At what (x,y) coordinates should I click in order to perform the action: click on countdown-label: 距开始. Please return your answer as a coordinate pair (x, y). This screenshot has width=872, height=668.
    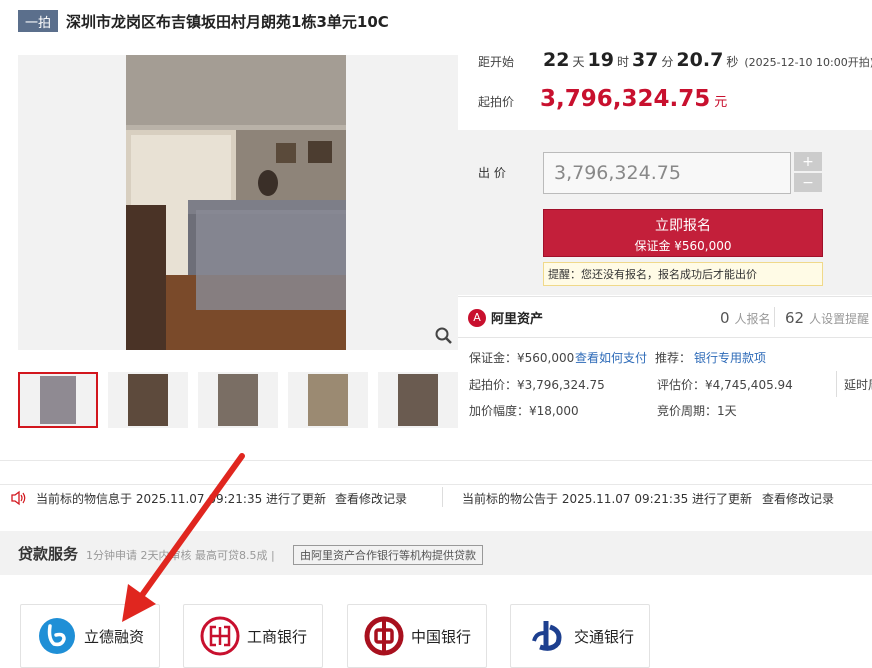
    Looking at the image, I should click on (496, 62).